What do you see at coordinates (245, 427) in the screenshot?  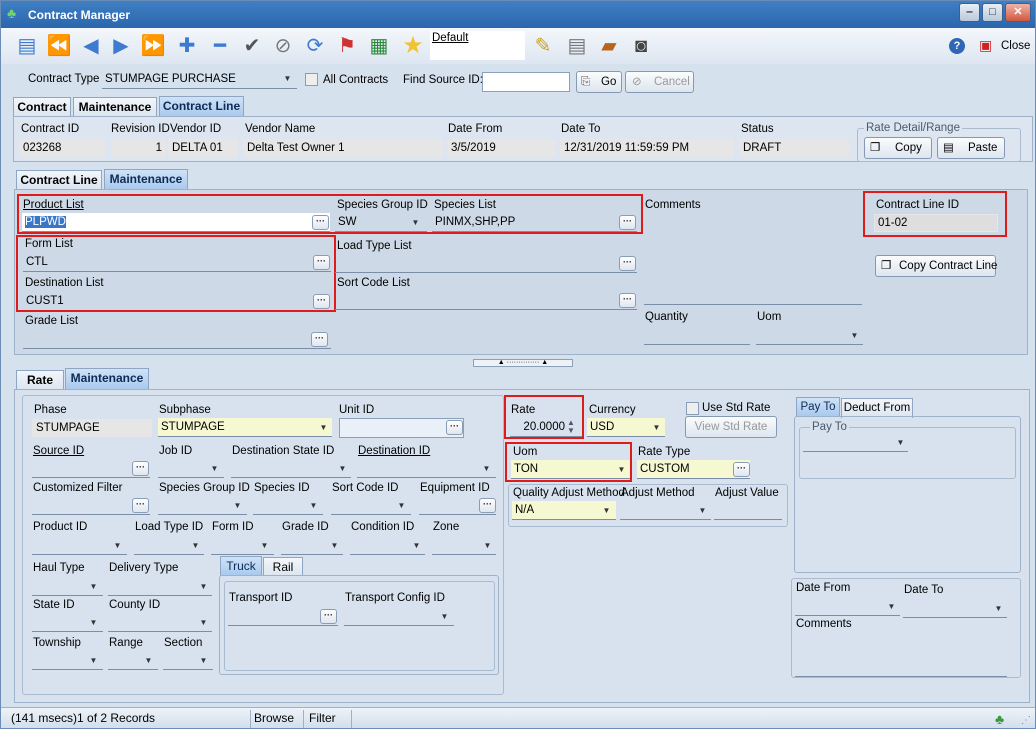 I see `subphase-field: STUMPAGE` at bounding box center [245, 427].